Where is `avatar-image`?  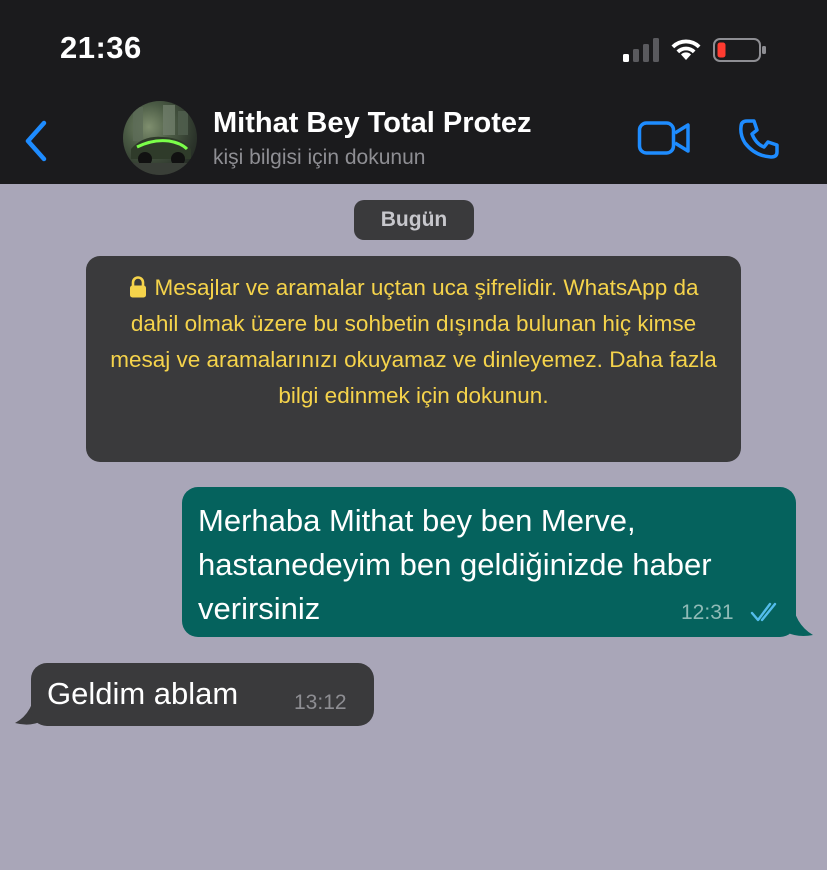 avatar-image is located at coordinates (160, 140).